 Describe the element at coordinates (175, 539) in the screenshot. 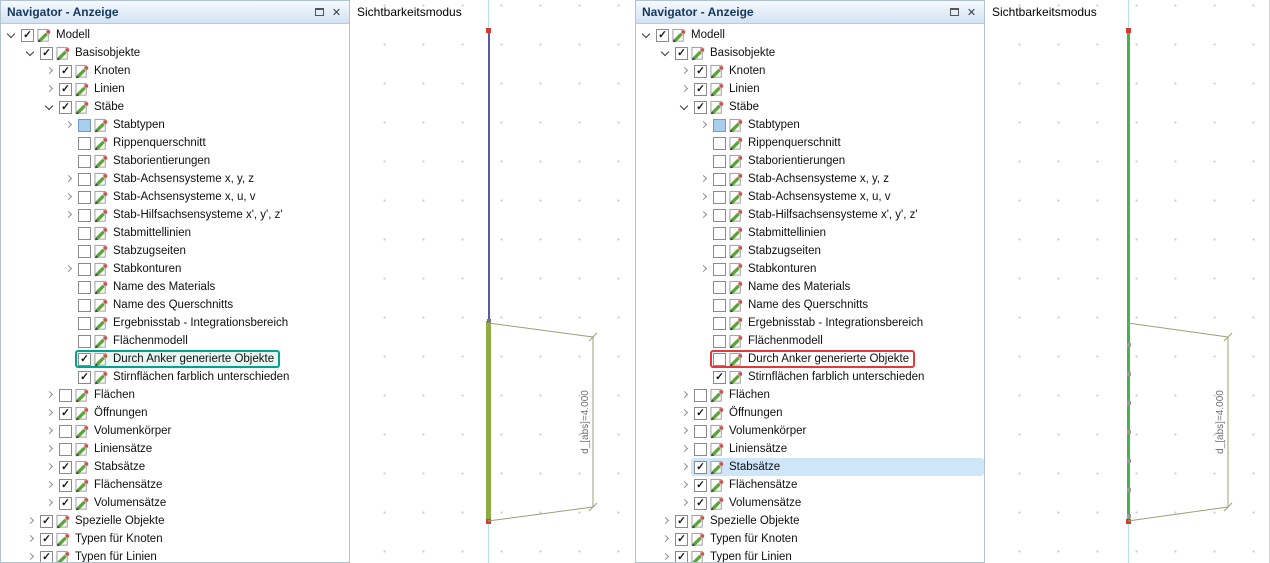

I see `tree-row: ✓ Typen für Knoten` at that location.